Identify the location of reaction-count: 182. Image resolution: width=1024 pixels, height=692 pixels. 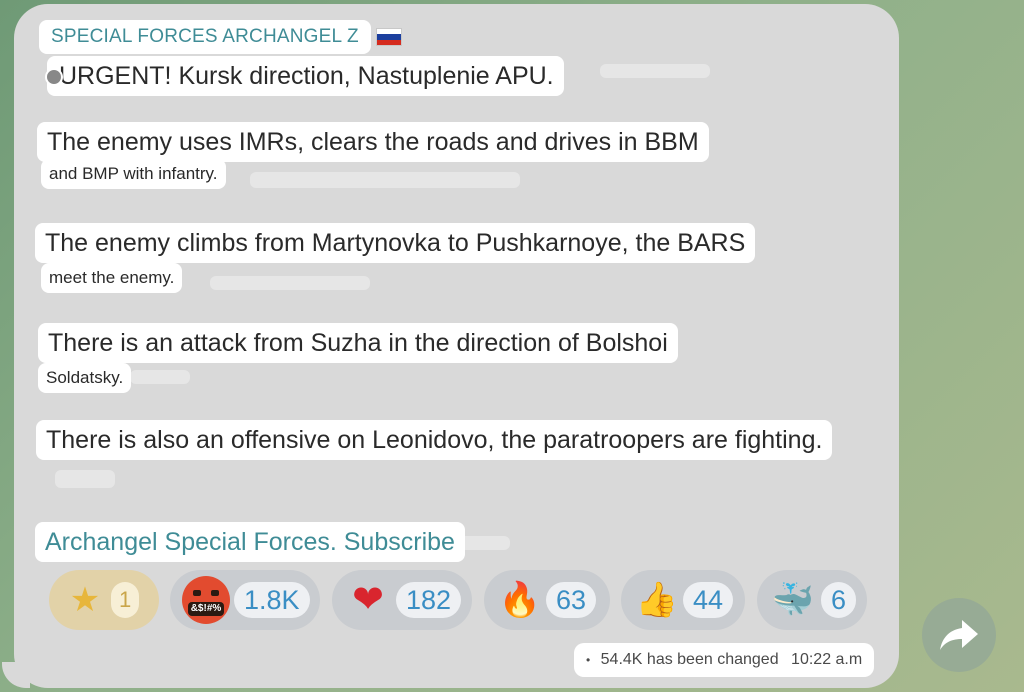
(429, 600).